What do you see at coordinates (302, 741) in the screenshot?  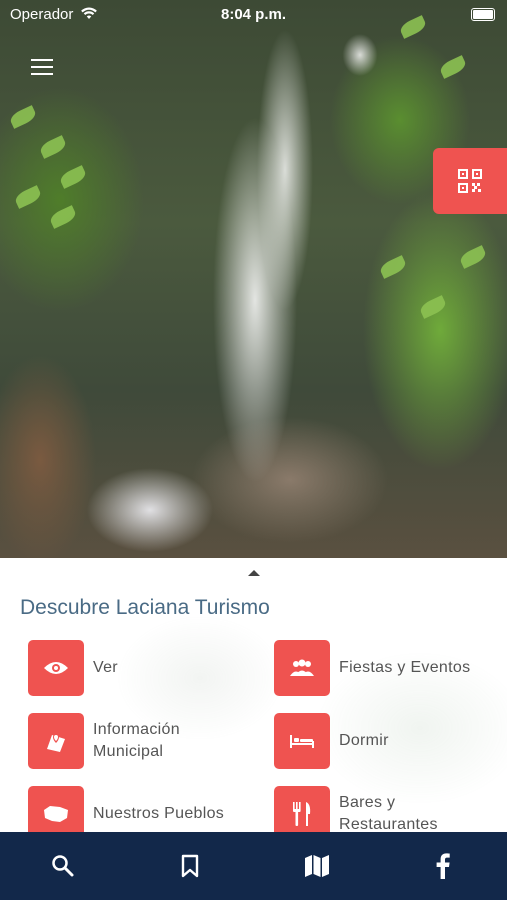 I see `bed-icon` at bounding box center [302, 741].